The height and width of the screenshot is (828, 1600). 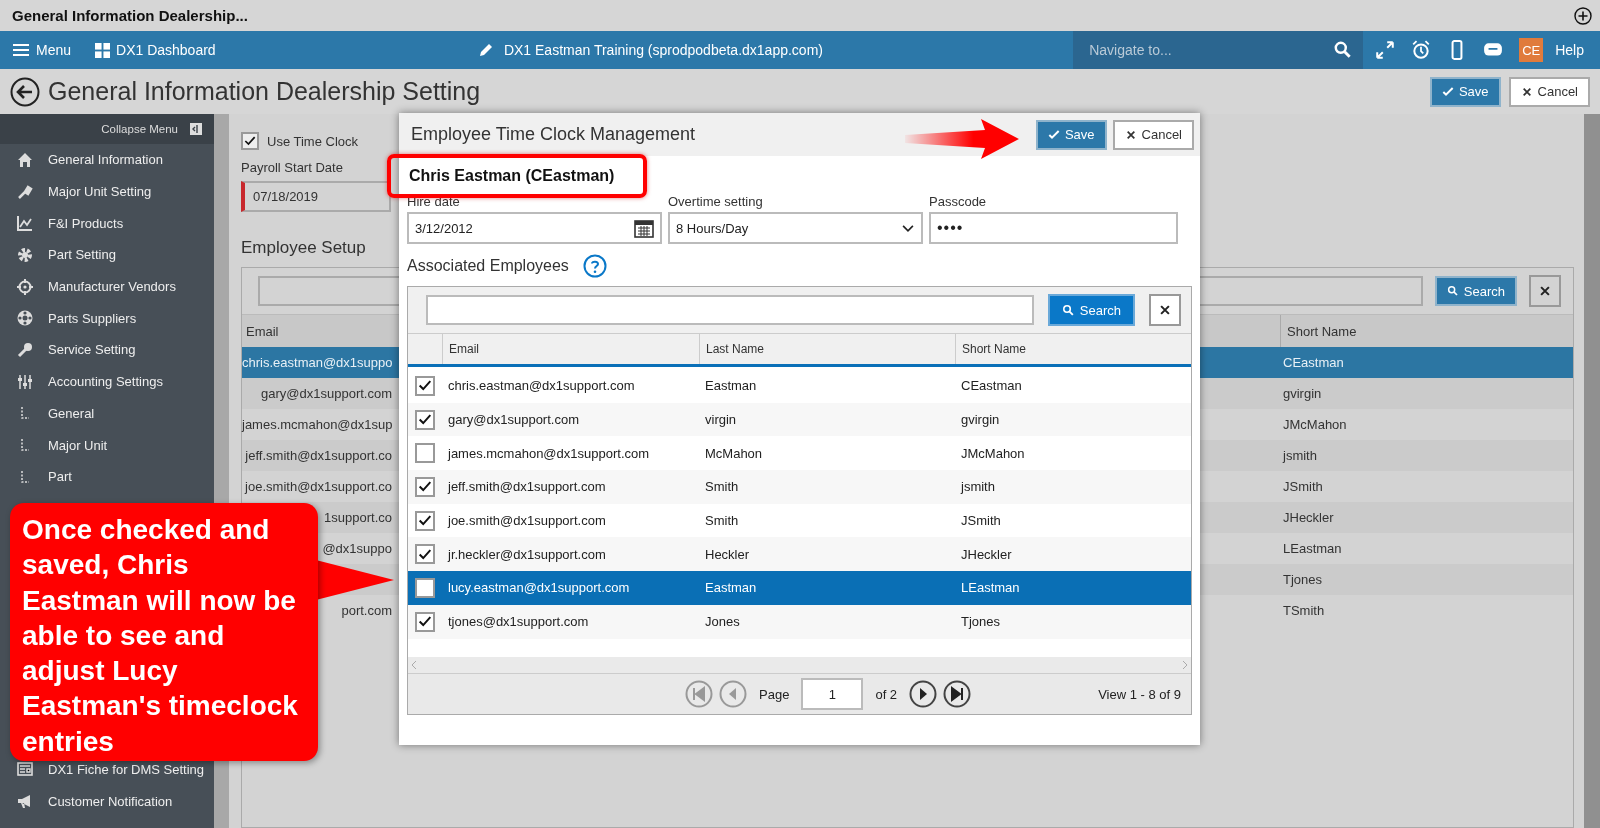 I want to click on table-cell: 1support.co, so click(x=358, y=517).